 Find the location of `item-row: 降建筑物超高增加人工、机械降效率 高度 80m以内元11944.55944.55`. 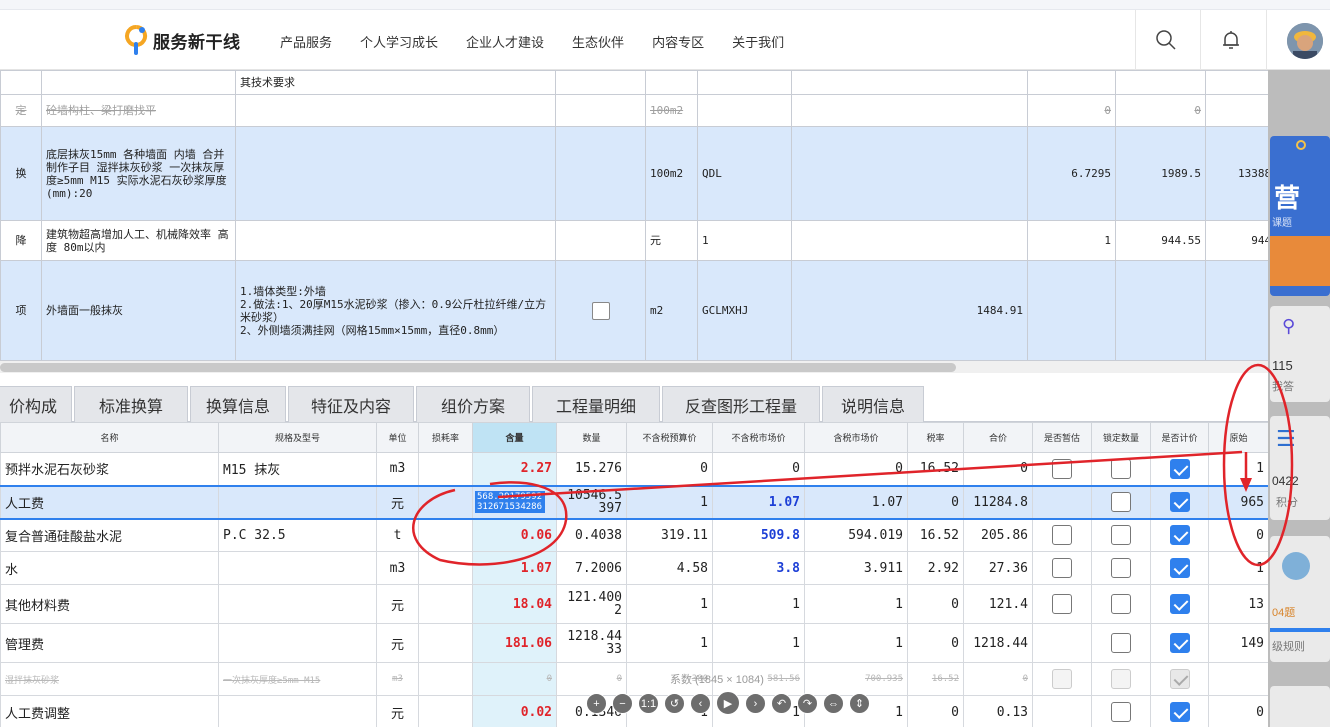

item-row: 降建筑物超高增加人工、机械降效率 高度 80m以内元11944.55944.55 is located at coordinates (634, 240).